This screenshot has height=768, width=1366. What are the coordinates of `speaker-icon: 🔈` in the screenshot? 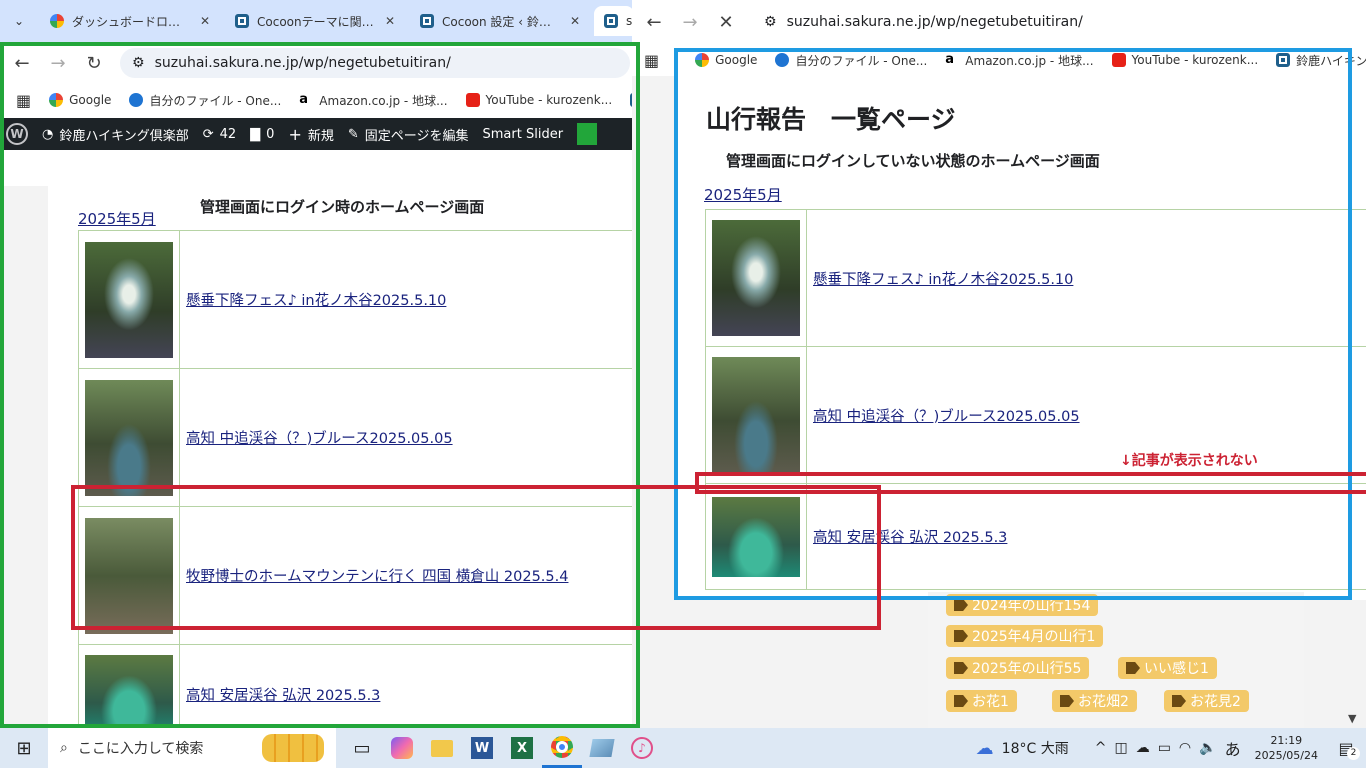 It's located at (1207, 748).